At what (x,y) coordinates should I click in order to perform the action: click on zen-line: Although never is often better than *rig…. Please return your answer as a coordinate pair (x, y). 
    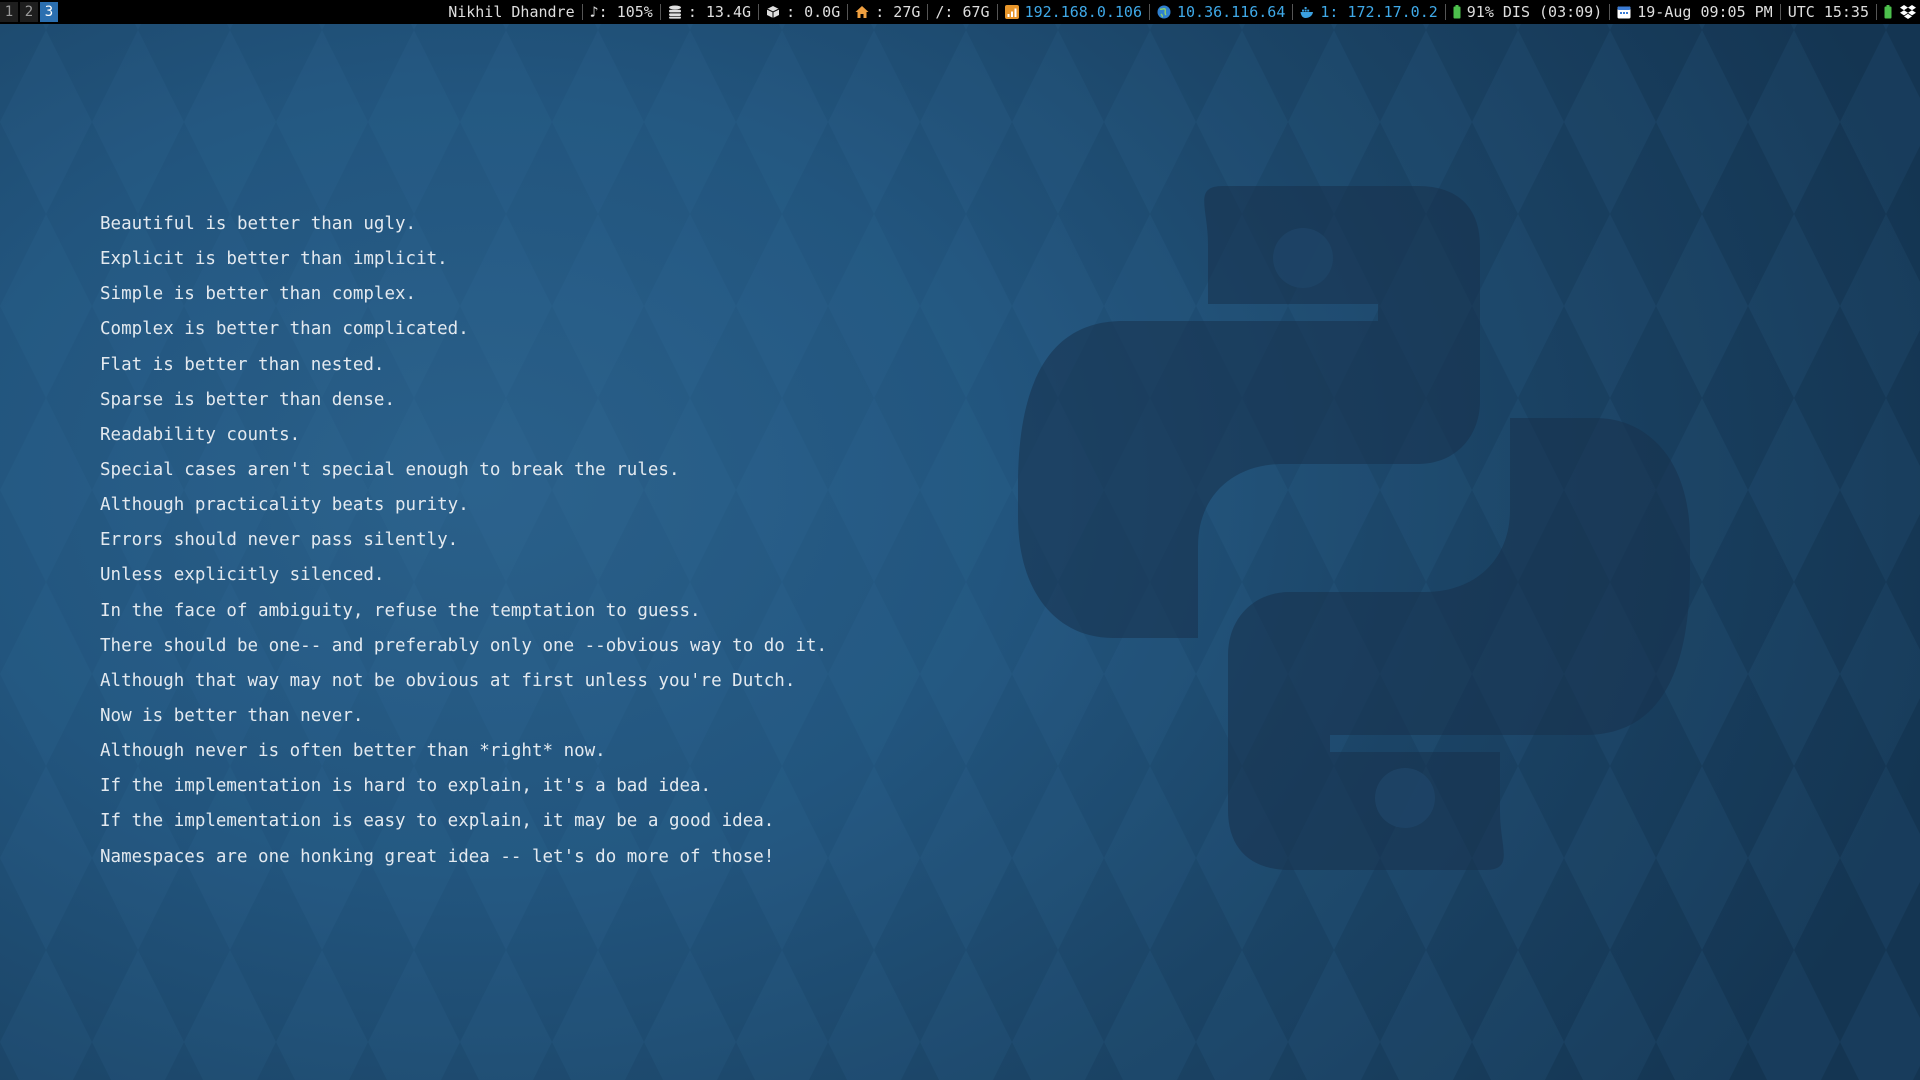
    Looking at the image, I should click on (353, 751).